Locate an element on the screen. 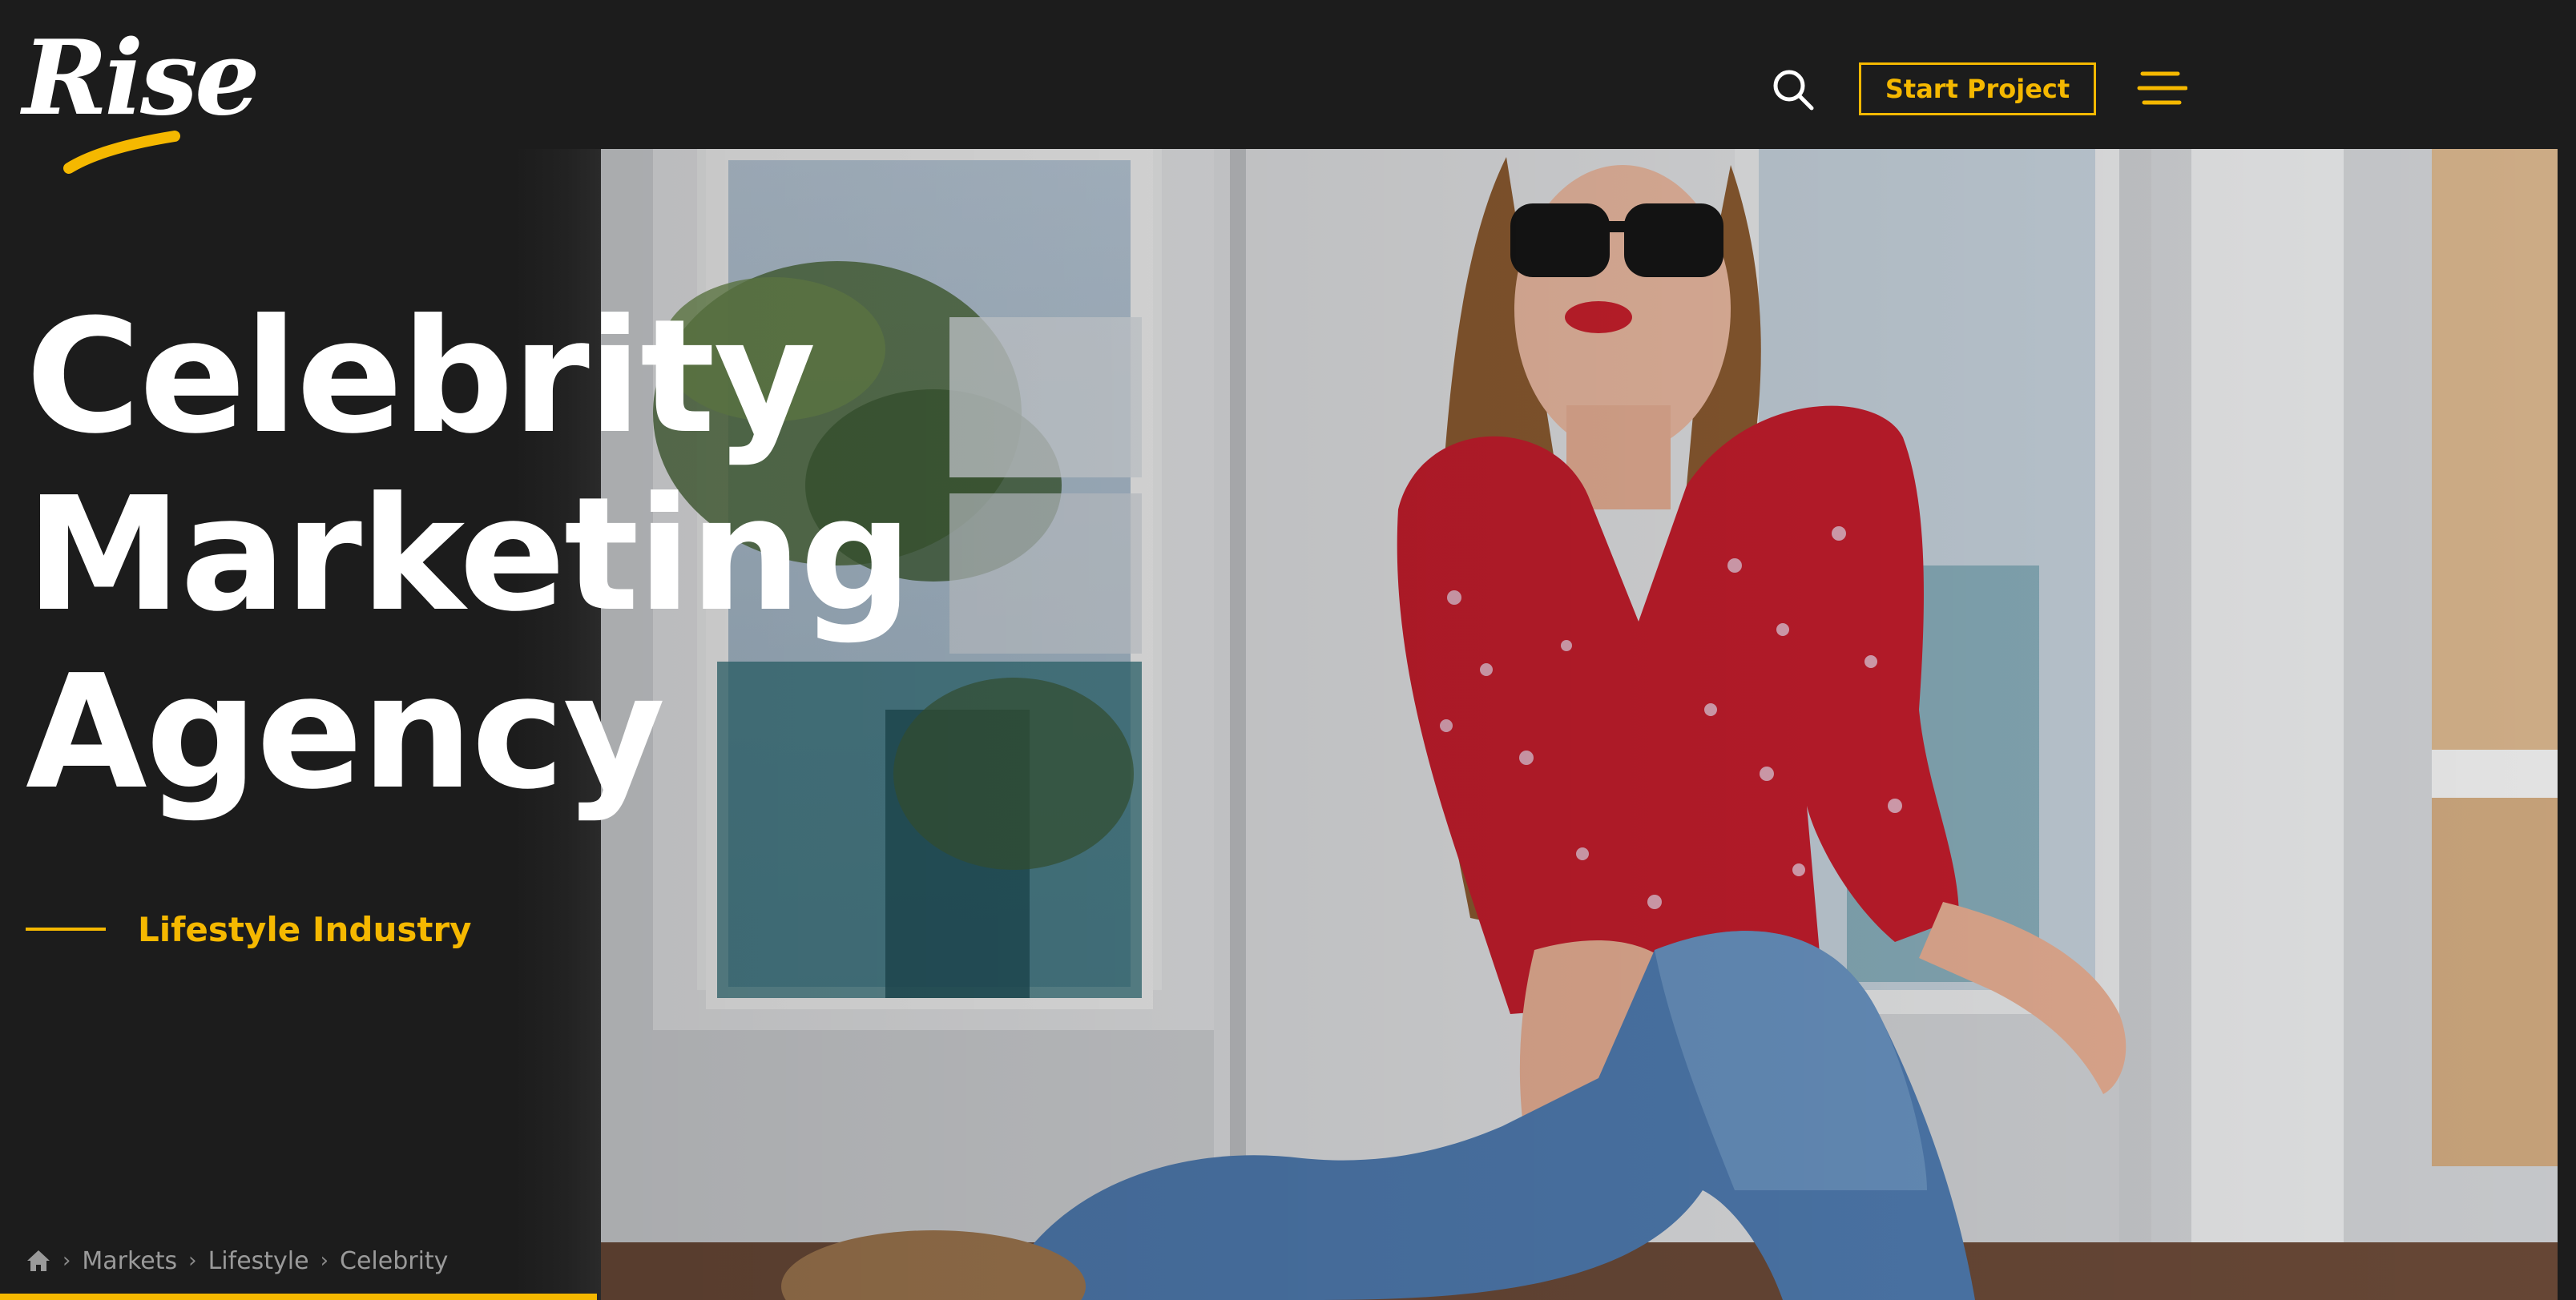 The width and height of the screenshot is (2576, 1300). search-icon is located at coordinates (1793, 89).